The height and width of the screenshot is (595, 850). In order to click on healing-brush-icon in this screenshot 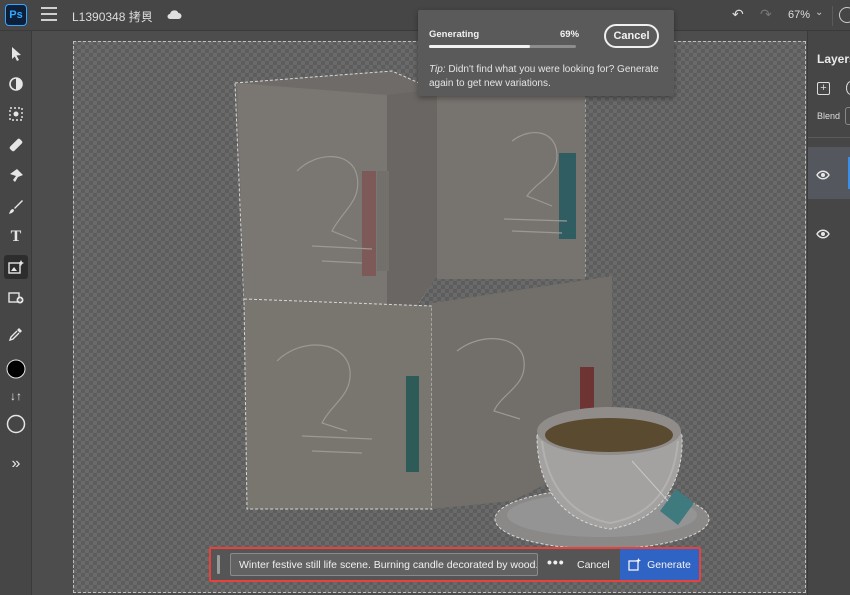, I will do `click(16, 145)`.